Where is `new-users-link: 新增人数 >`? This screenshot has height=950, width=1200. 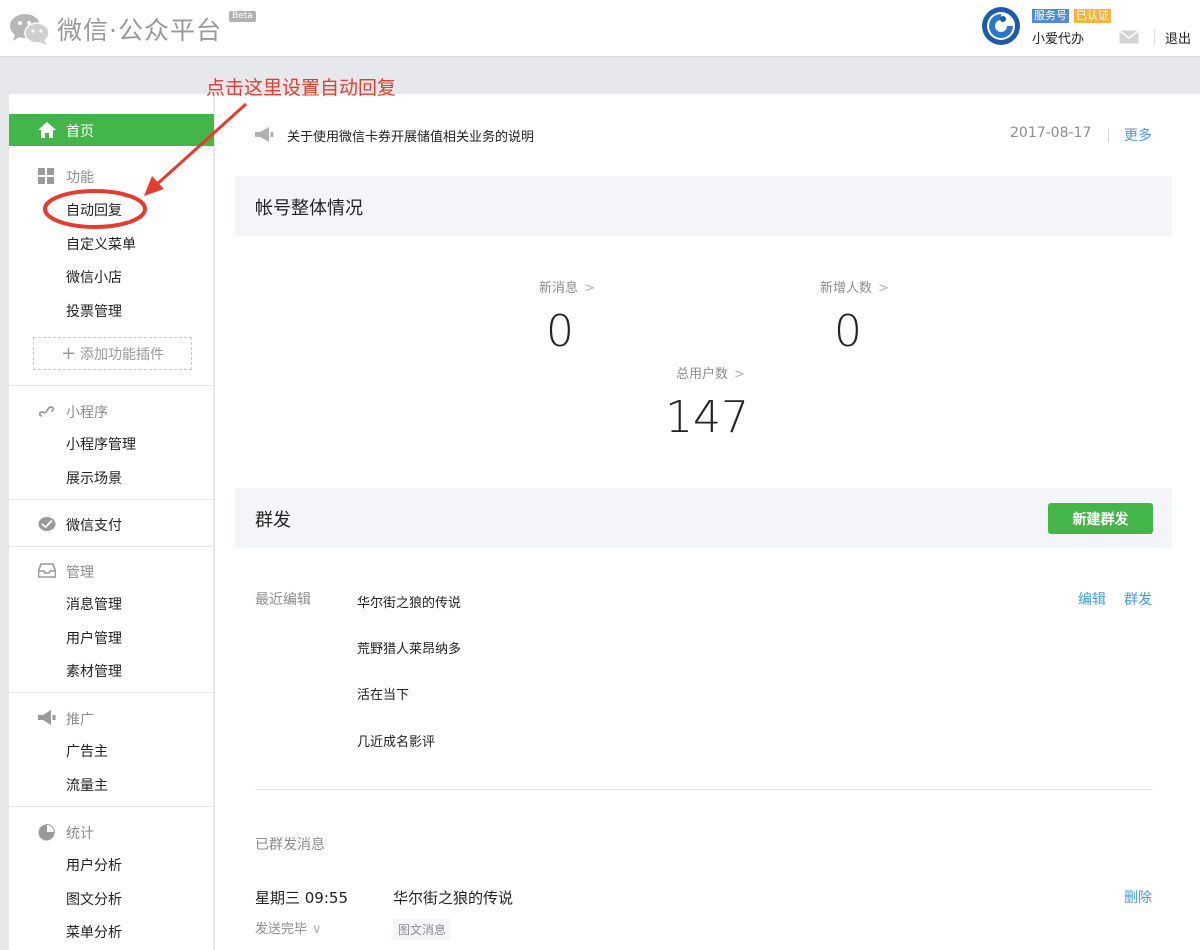 new-users-link: 新增人数 > is located at coordinates (854, 286).